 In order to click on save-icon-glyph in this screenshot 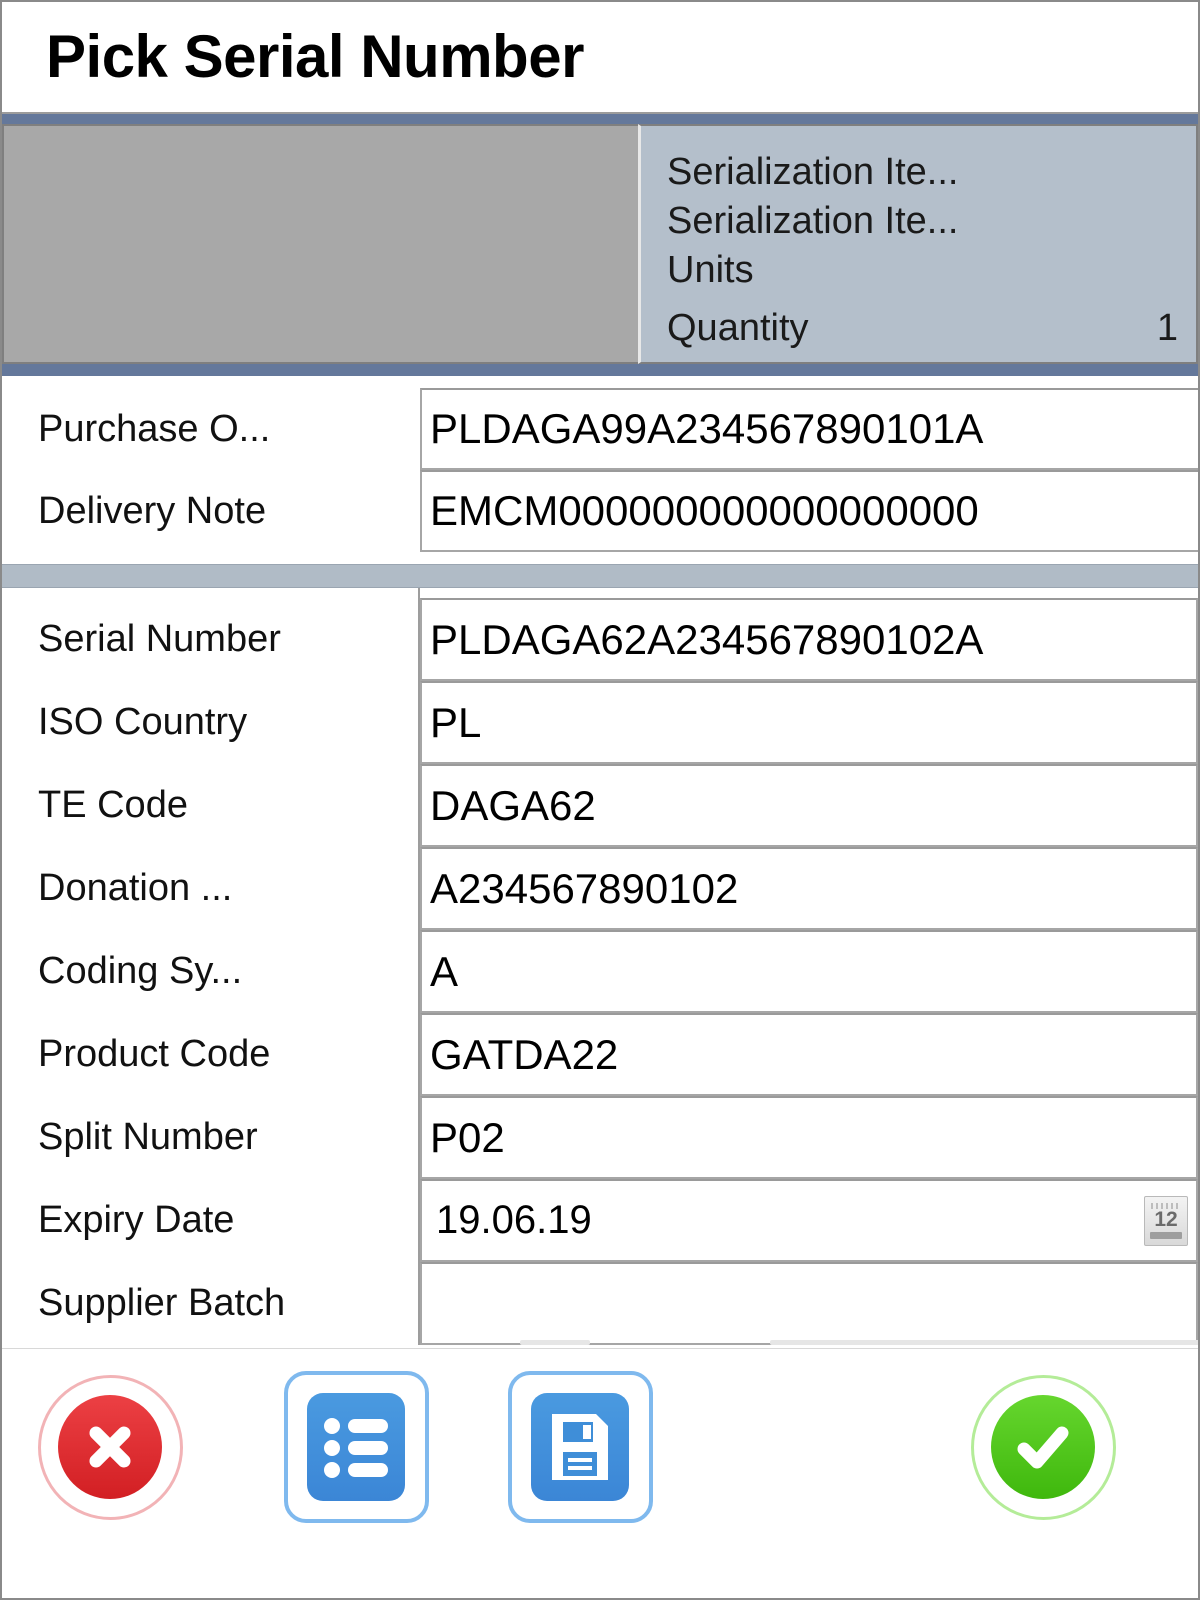, I will do `click(580, 1447)`.